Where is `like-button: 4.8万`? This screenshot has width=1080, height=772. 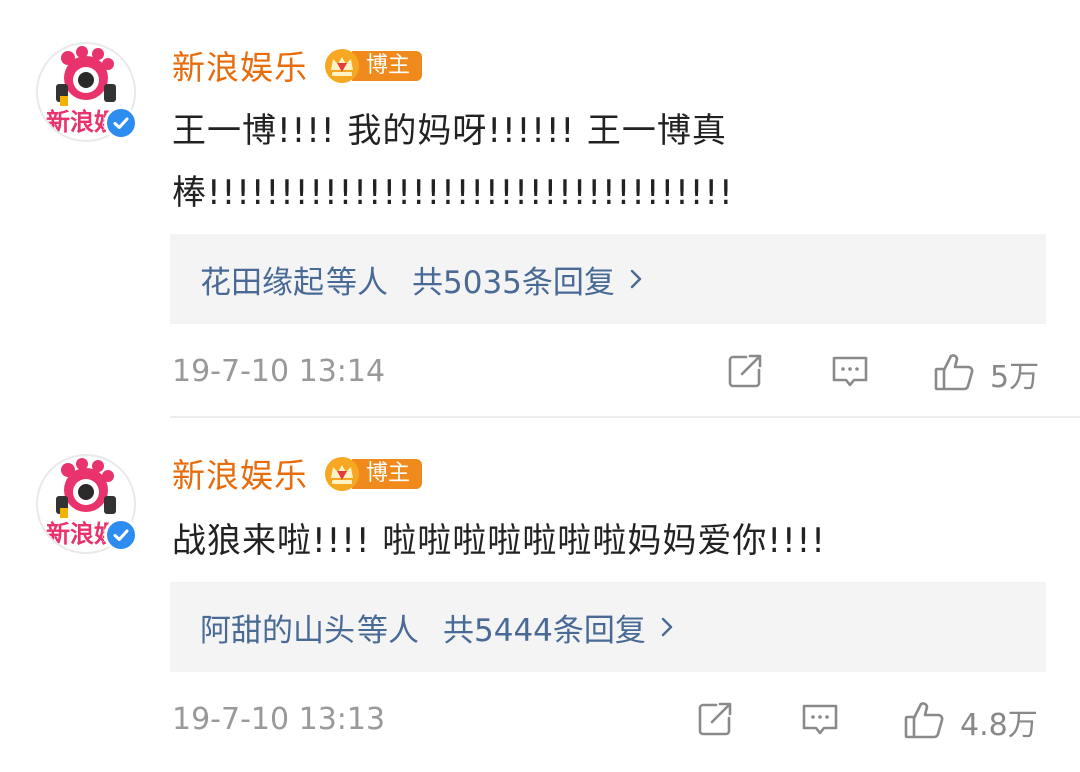
like-button: 4.8万 is located at coordinates (970, 722).